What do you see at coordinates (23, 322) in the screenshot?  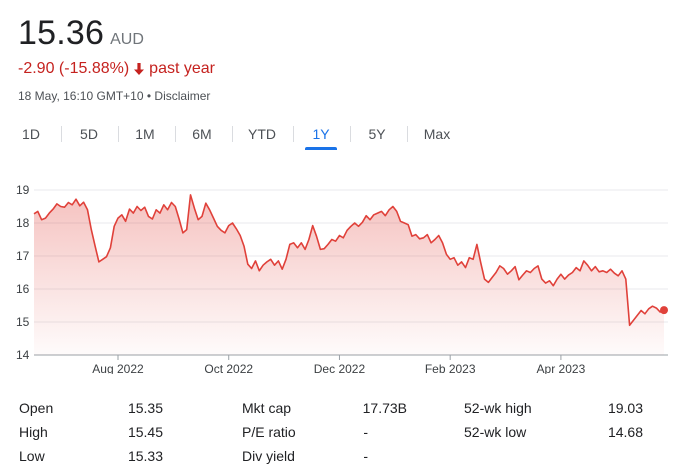 I see `y-tick-label: 15` at bounding box center [23, 322].